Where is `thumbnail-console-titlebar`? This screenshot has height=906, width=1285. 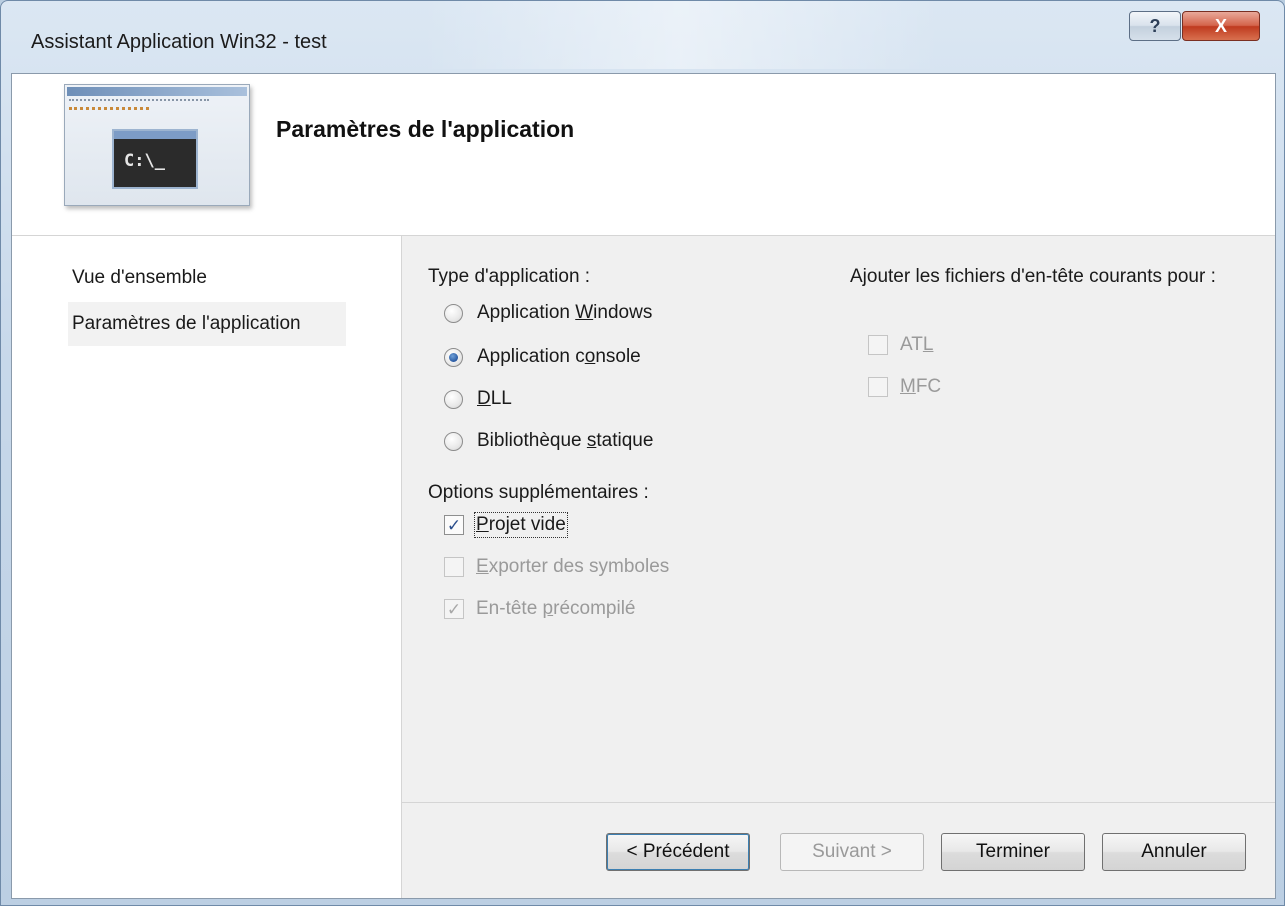
thumbnail-console-titlebar is located at coordinates (155, 135).